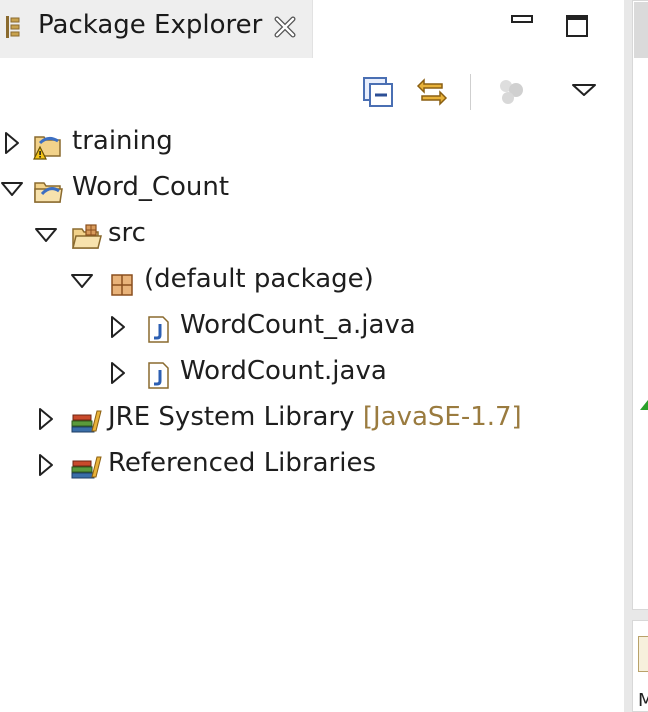 Image resolution: width=648 pixels, height=712 pixels. What do you see at coordinates (259, 279) in the screenshot?
I see `tree-item-label: (default package)` at bounding box center [259, 279].